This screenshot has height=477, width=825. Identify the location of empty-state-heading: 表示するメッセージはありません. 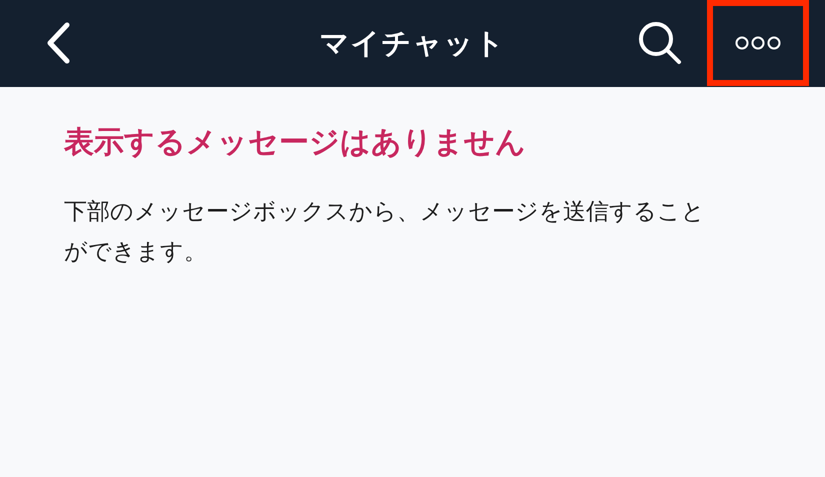
(295, 143).